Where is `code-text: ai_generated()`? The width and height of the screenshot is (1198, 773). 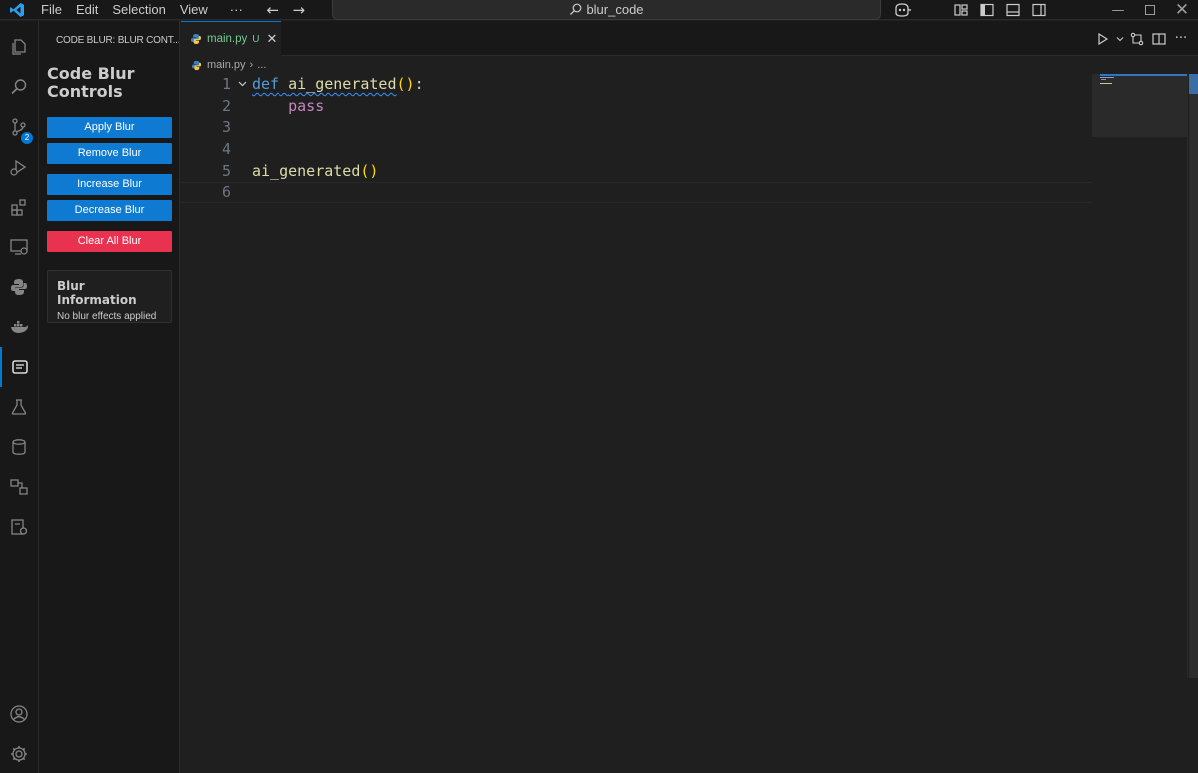
code-text: ai_generated() is located at coordinates (315, 171).